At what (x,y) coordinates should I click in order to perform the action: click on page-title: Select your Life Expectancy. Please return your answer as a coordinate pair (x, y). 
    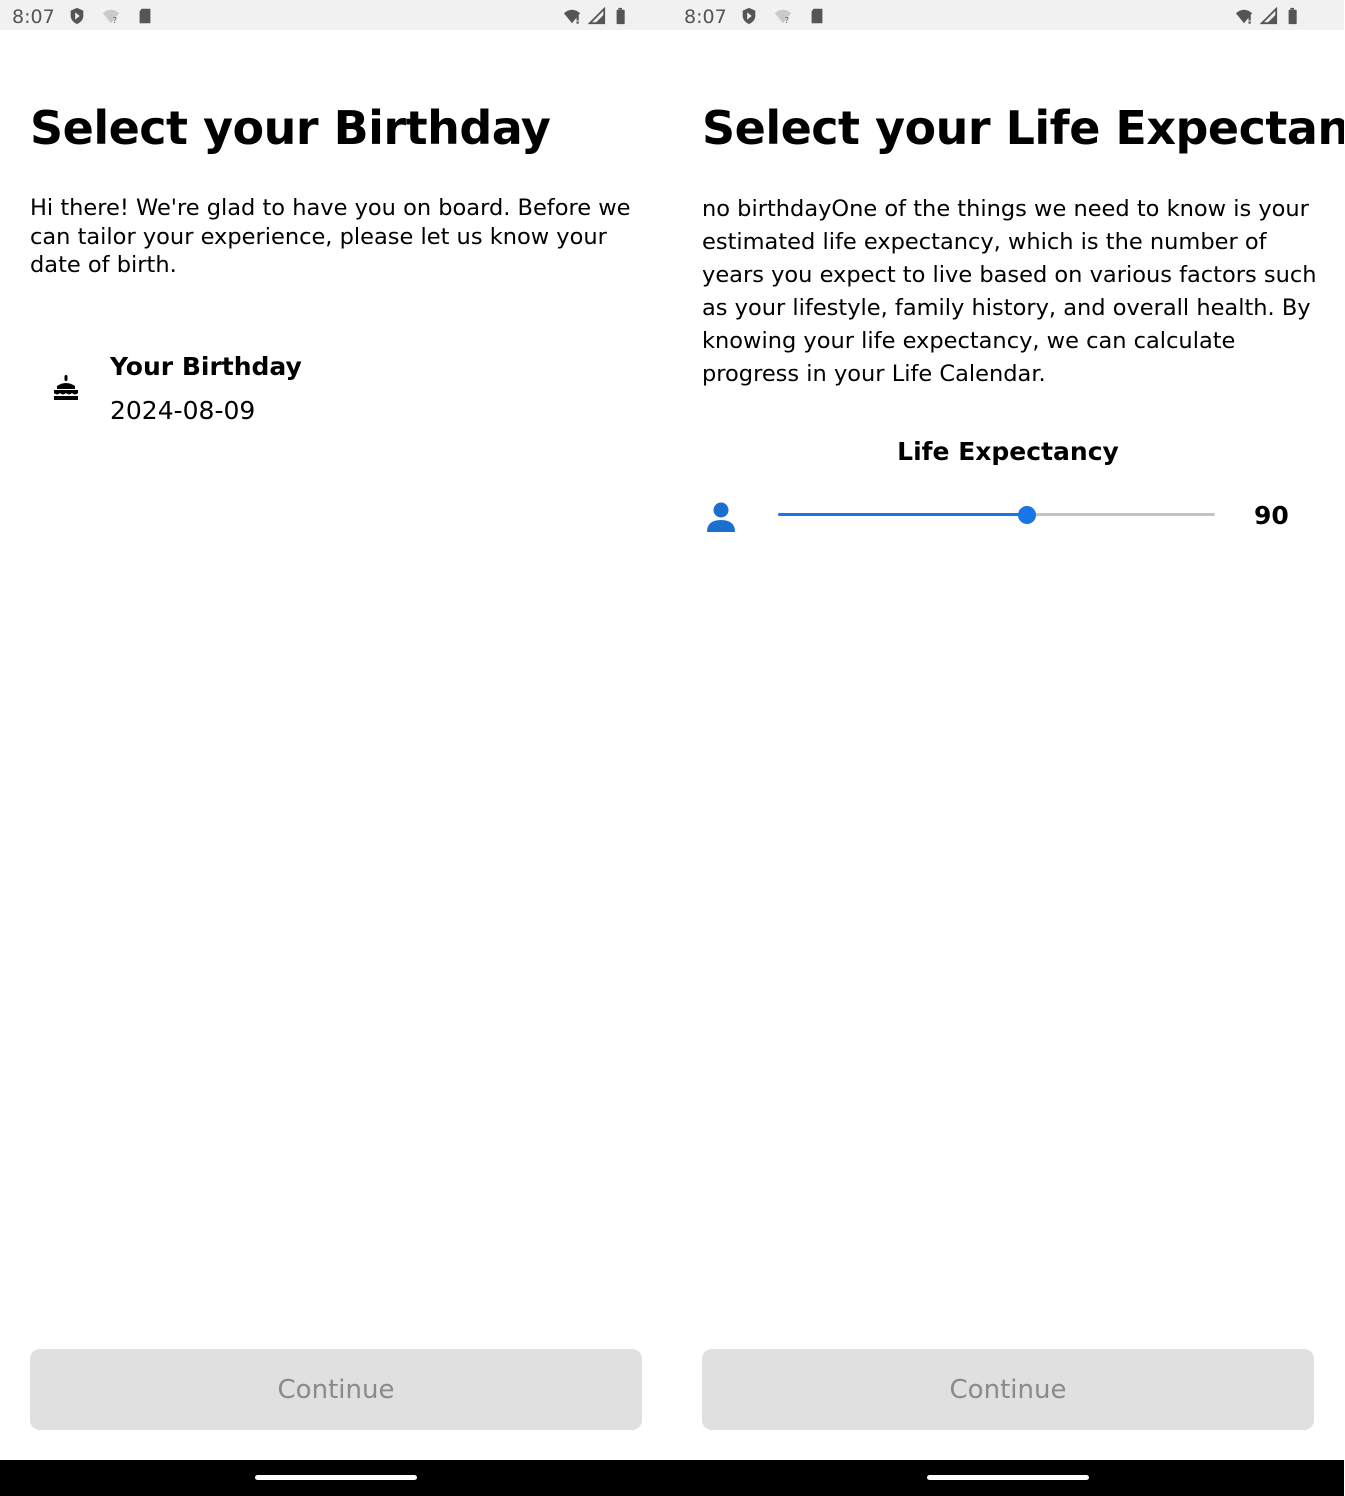
    Looking at the image, I should click on (1023, 128).